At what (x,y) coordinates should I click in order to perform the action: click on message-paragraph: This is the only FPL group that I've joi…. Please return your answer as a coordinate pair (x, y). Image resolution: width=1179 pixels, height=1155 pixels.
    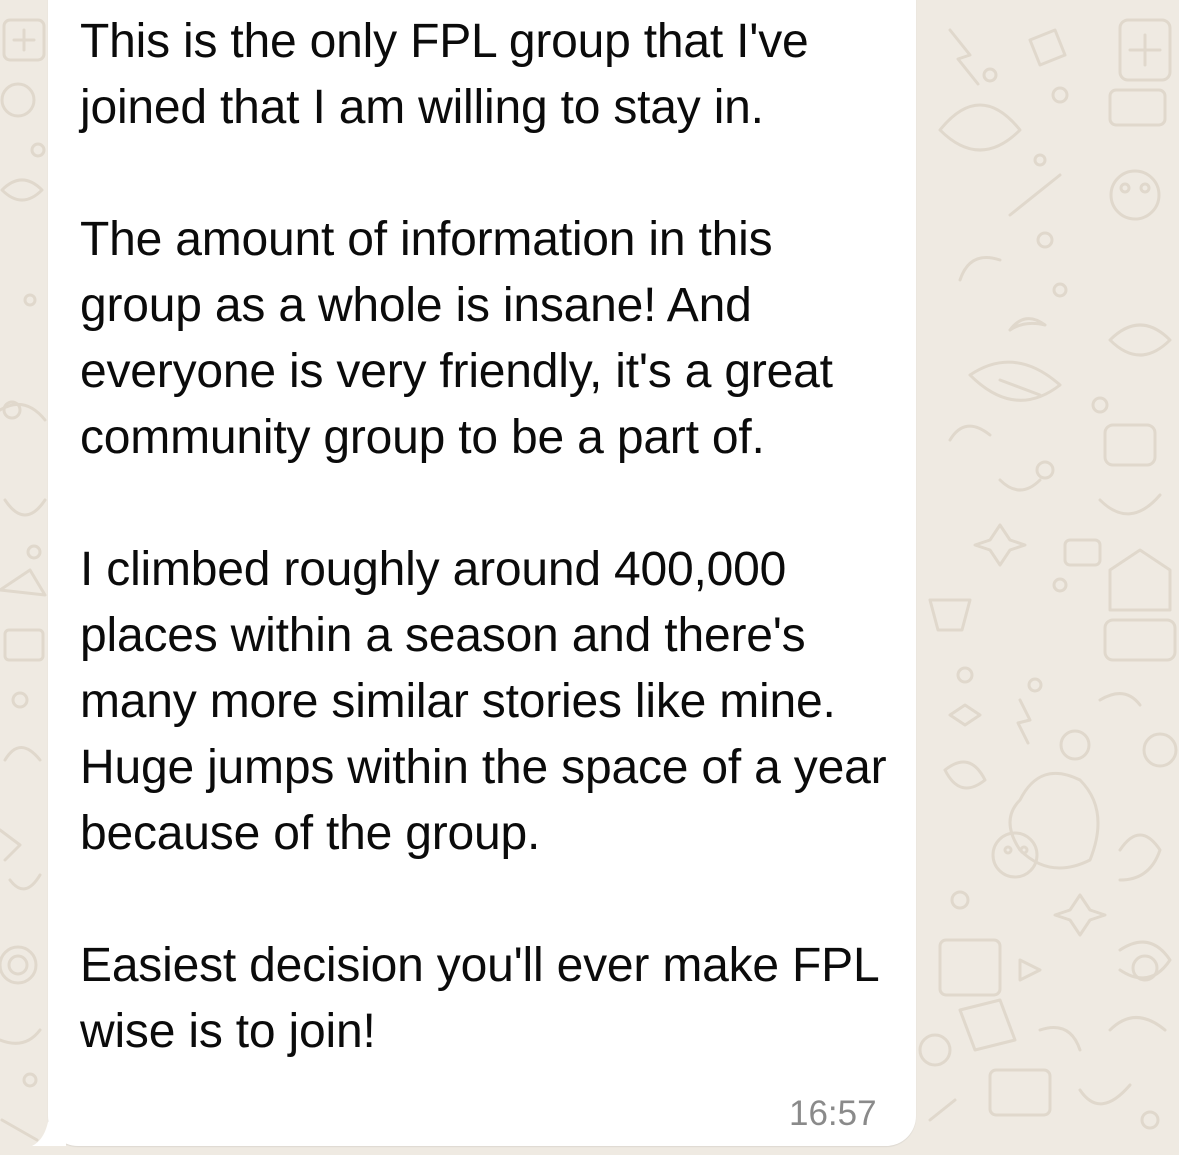
    Looking at the image, I should click on (444, 74).